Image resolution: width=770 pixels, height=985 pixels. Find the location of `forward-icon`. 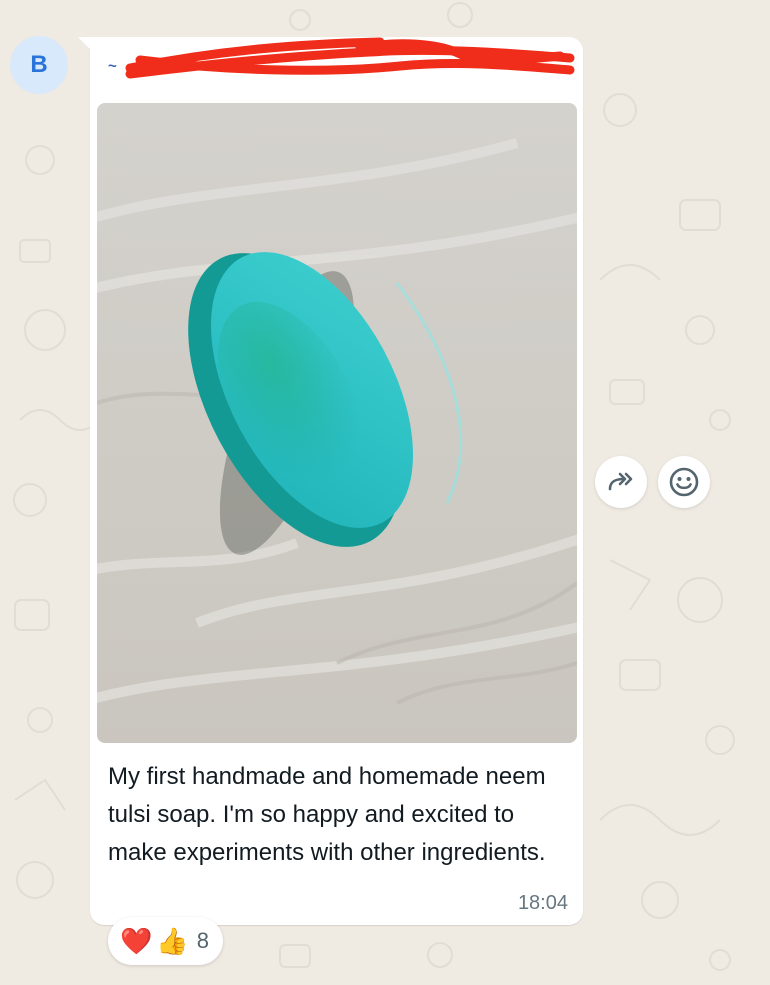

forward-icon is located at coordinates (620, 481).